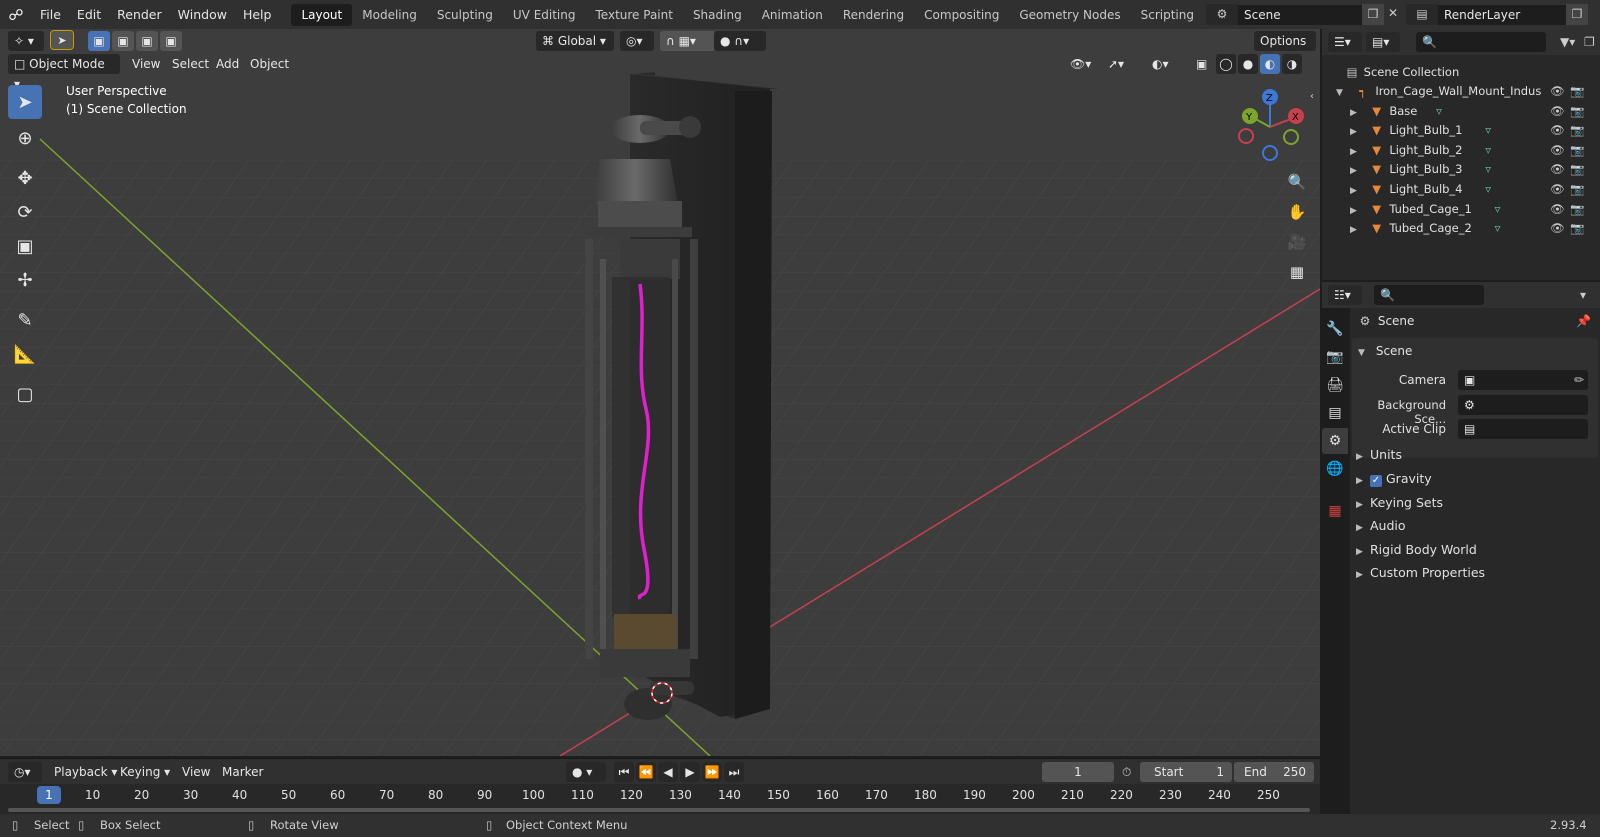 The height and width of the screenshot is (837, 1600). Describe the element at coordinates (171, 41) in the screenshot. I see `invert-selection-icon: ▣` at that location.